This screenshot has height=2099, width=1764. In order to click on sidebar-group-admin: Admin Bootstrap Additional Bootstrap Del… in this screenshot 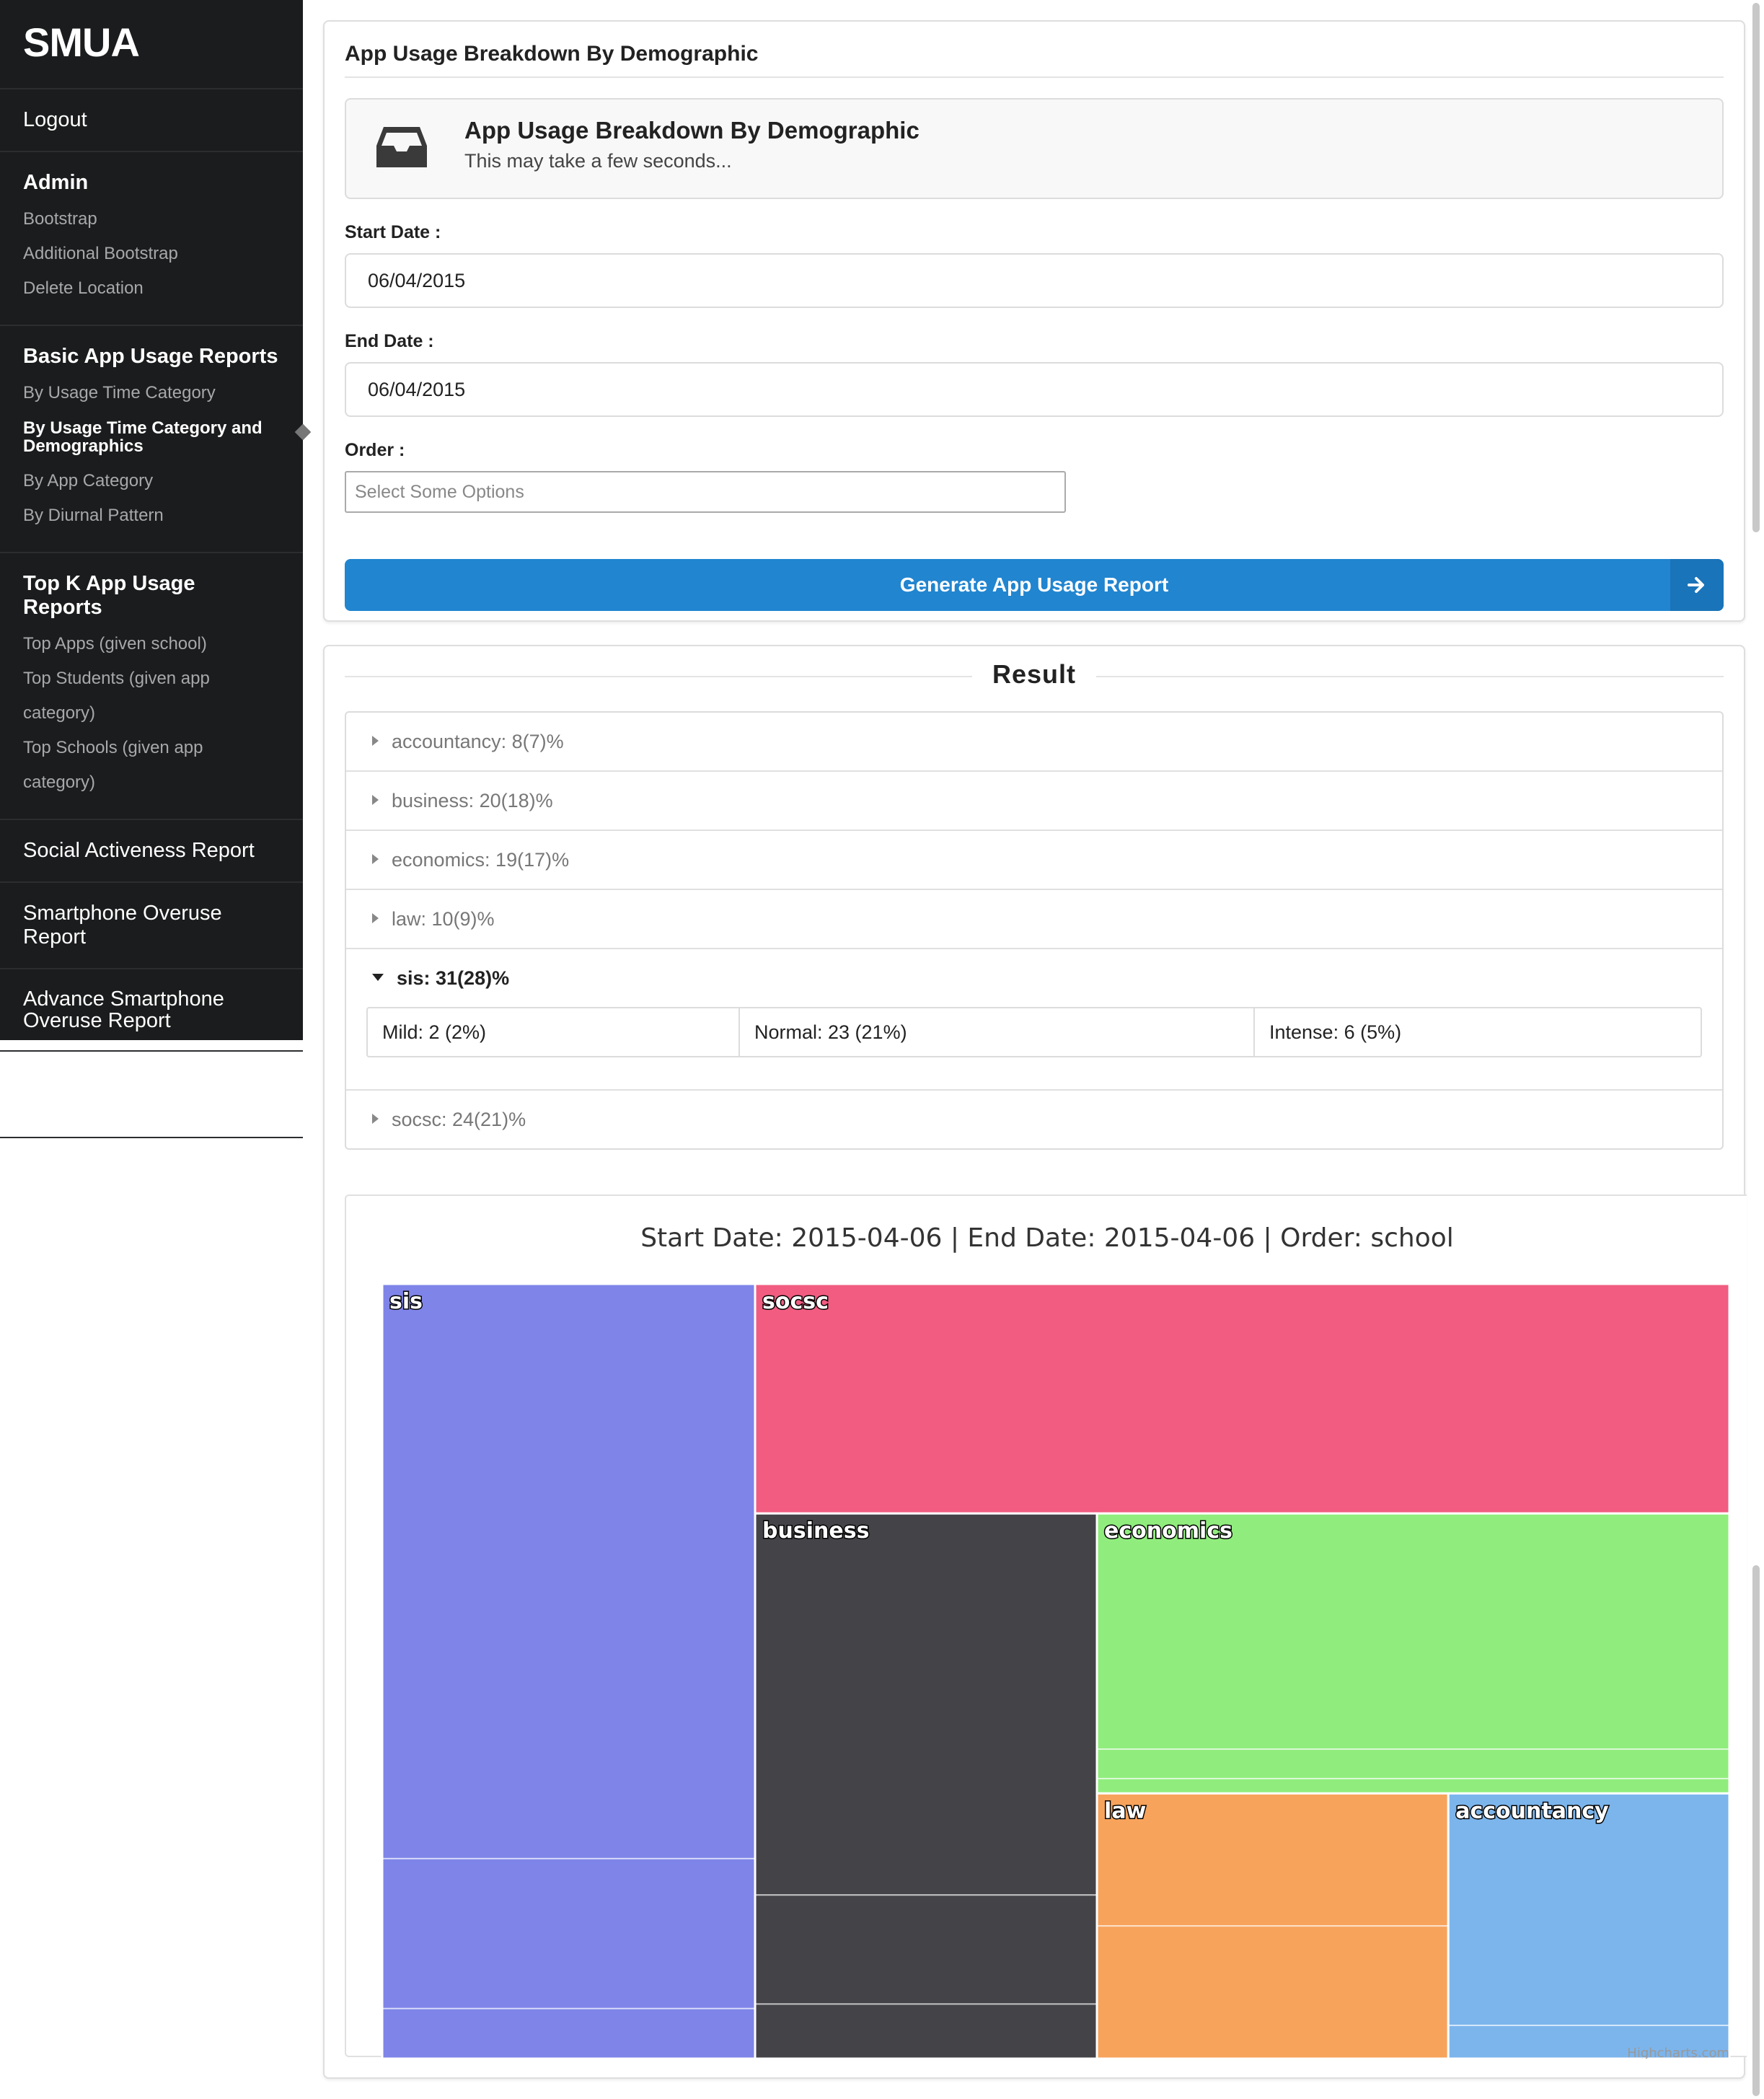, I will do `click(151, 239)`.